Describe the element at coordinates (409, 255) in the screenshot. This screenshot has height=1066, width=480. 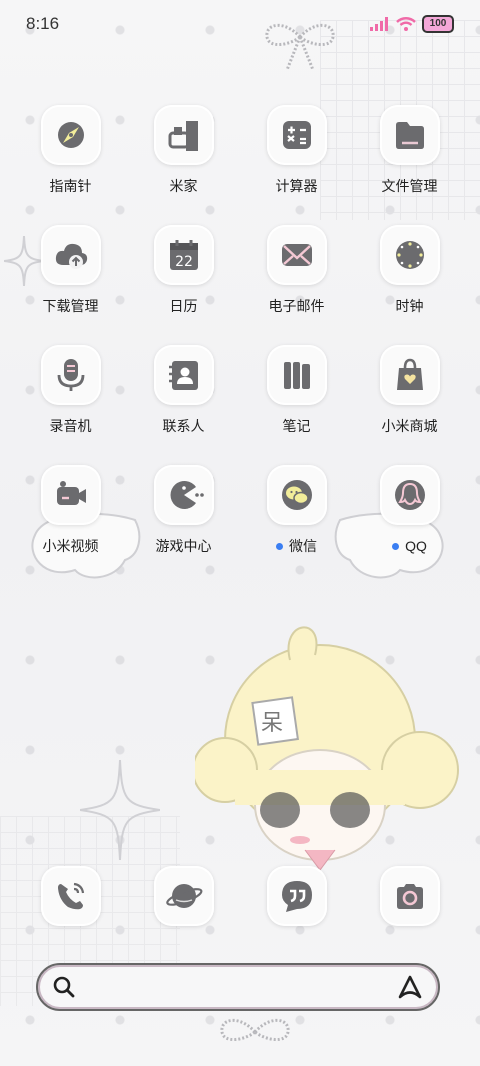
I see `clock-icon` at that location.